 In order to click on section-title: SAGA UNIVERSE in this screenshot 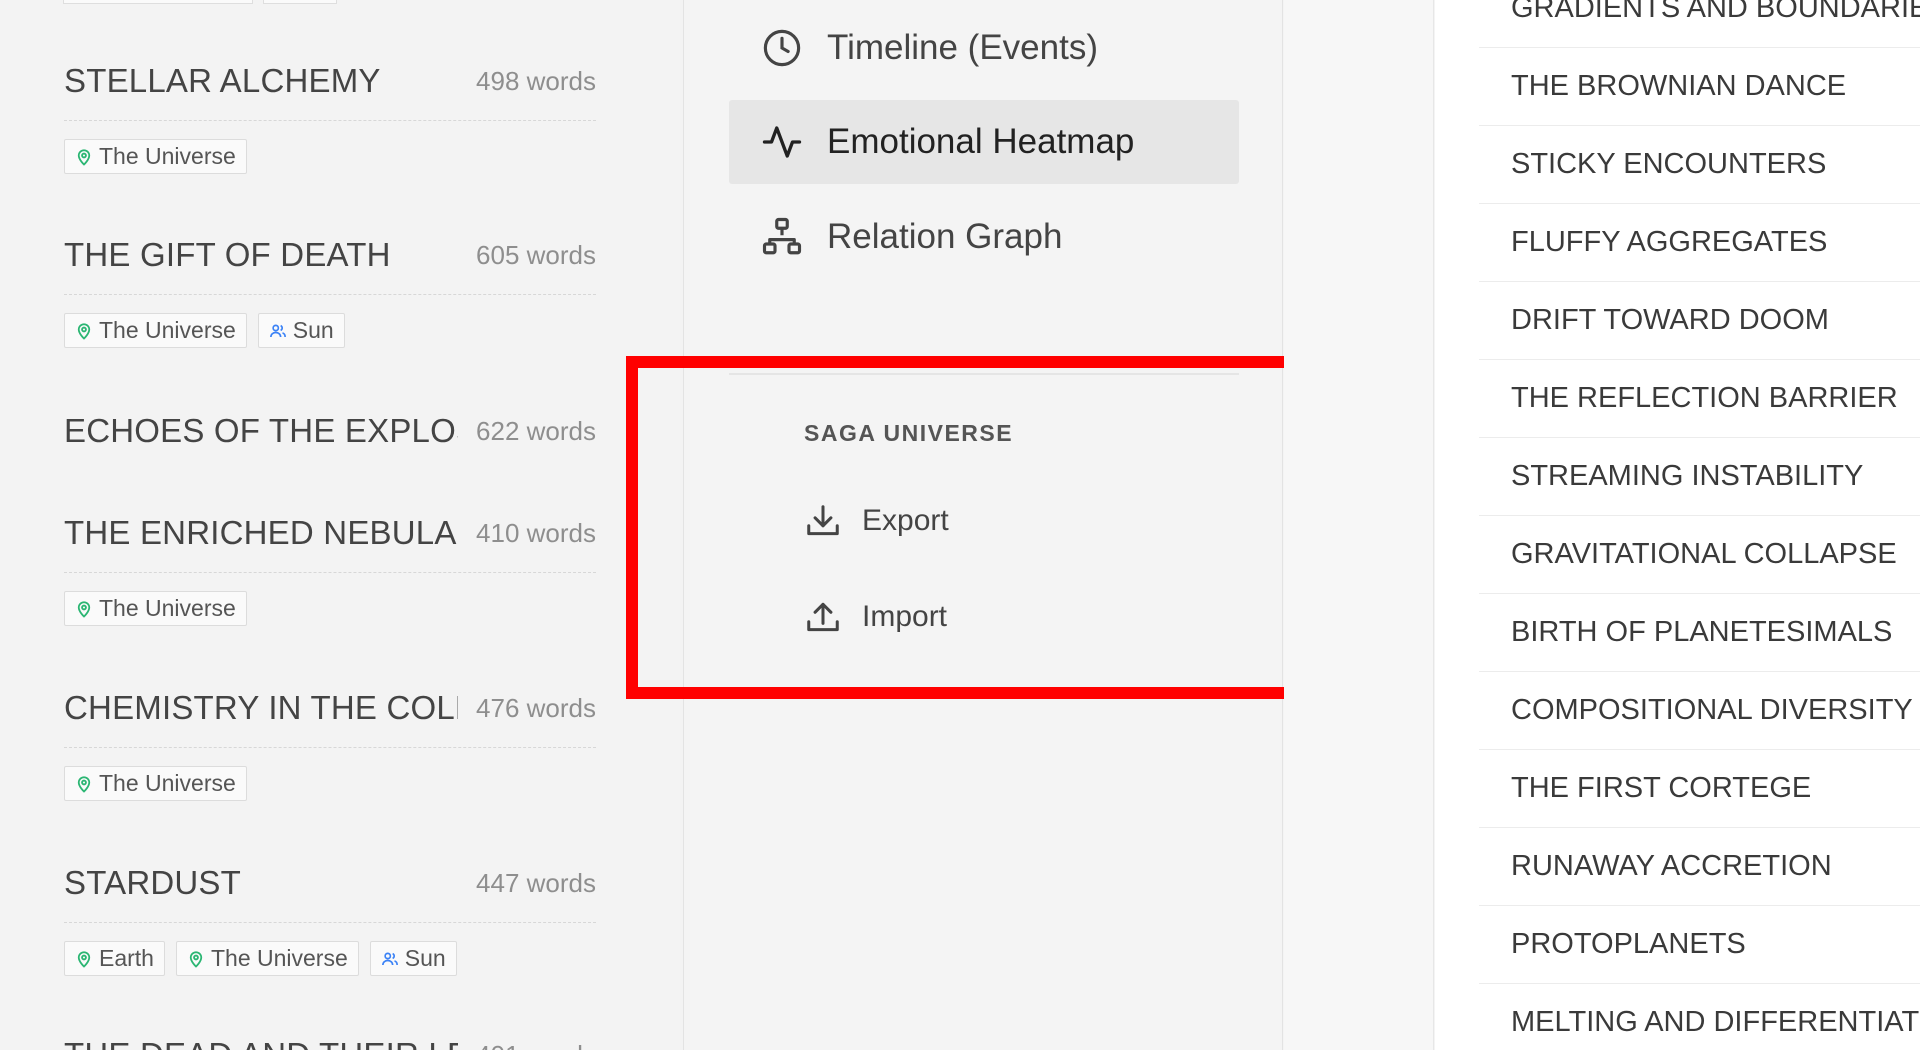, I will do `click(909, 433)`.